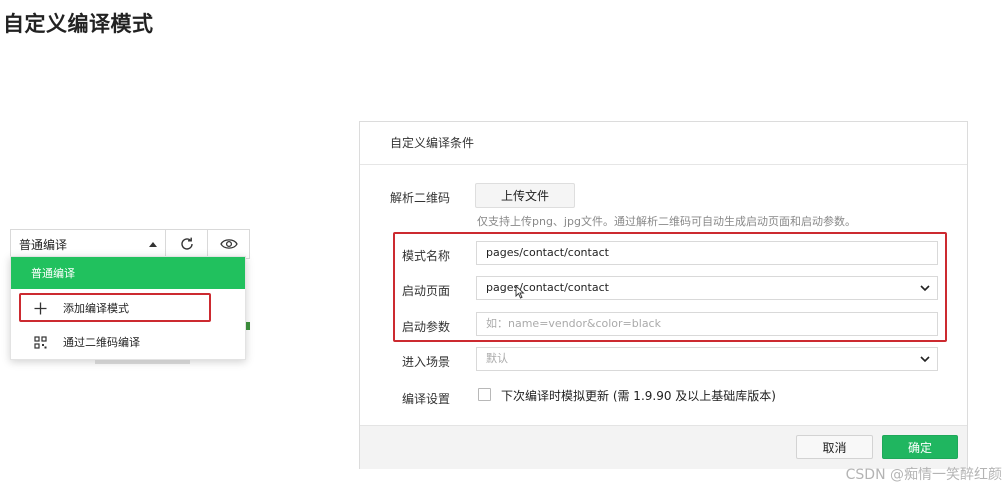 This screenshot has width=1008, height=491. What do you see at coordinates (925, 359) in the screenshot?
I see `chevron-down-icon` at bounding box center [925, 359].